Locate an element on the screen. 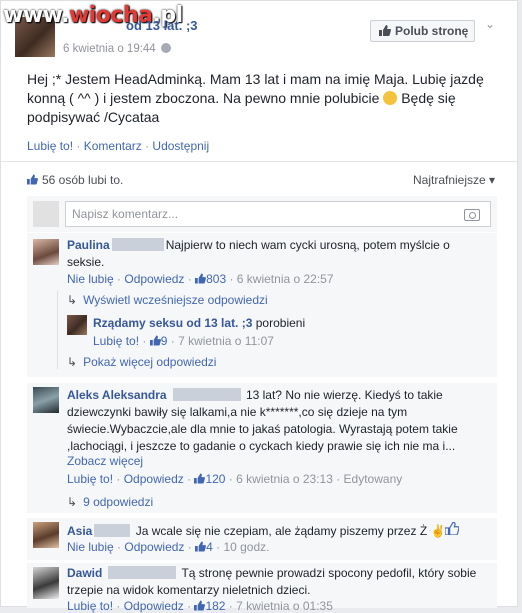 Image resolution: width=522 pixels, height=613 pixels. commenter-name: Asia is located at coordinates (79, 531).